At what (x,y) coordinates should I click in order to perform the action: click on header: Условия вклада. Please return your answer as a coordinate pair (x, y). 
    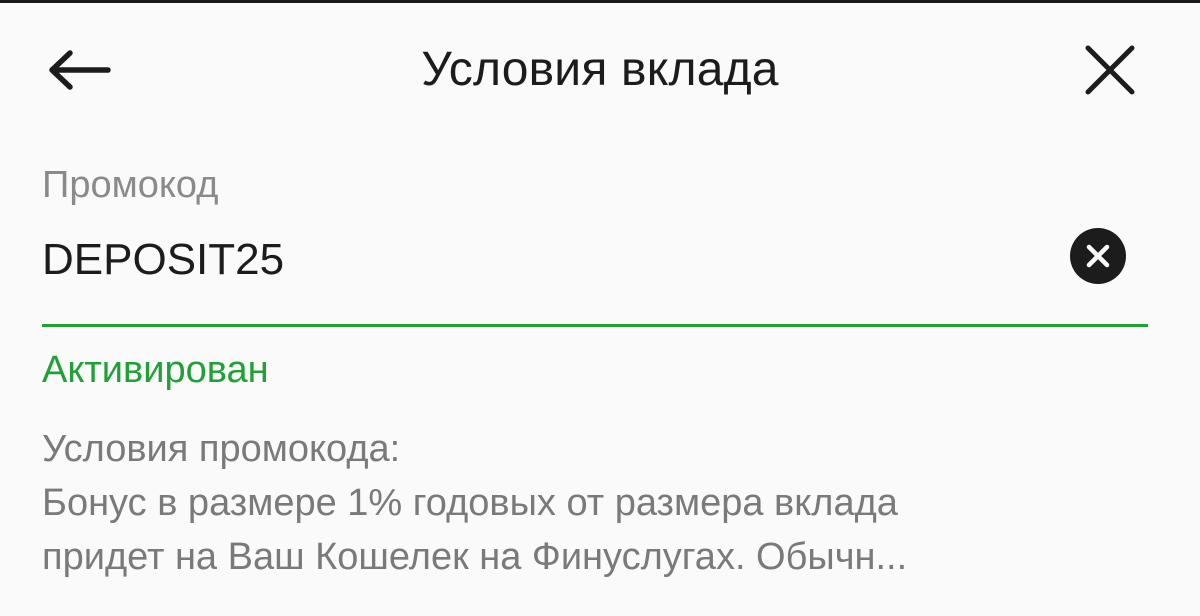
    Looking at the image, I should click on (600, 70).